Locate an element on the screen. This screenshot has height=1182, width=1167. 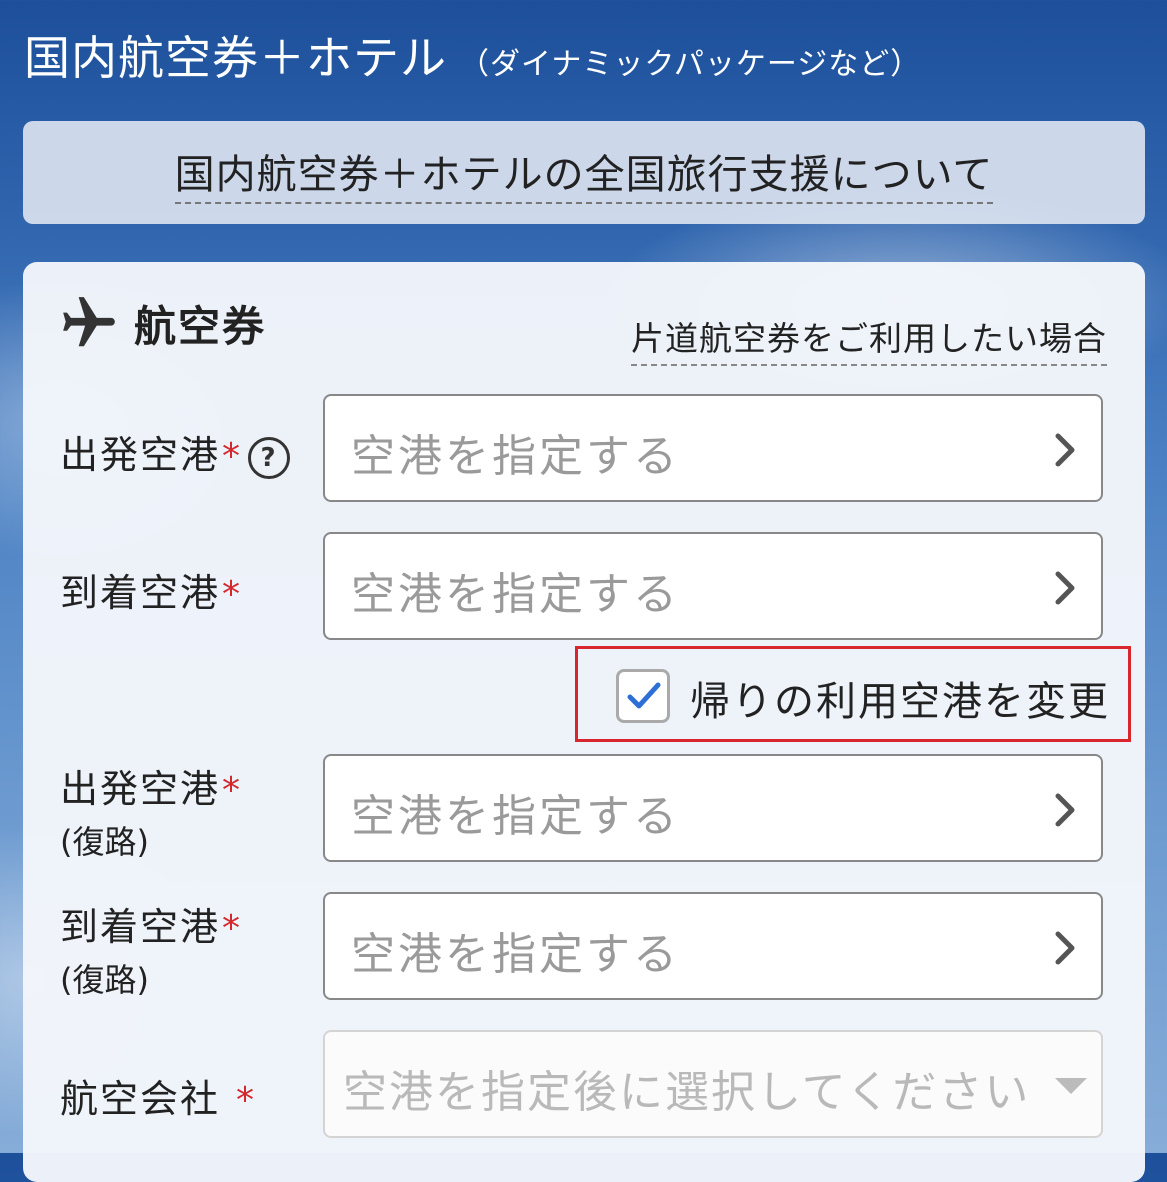
change-return-airport-checkbox is located at coordinates (643, 696).